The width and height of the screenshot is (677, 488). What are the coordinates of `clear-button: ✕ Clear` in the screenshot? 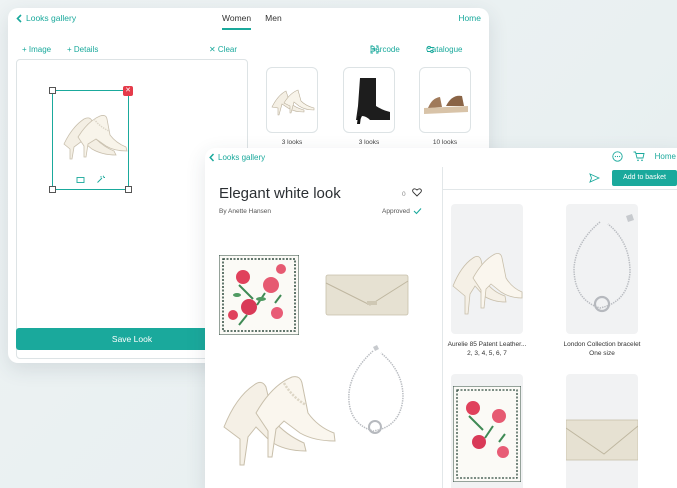 It's located at (223, 49).